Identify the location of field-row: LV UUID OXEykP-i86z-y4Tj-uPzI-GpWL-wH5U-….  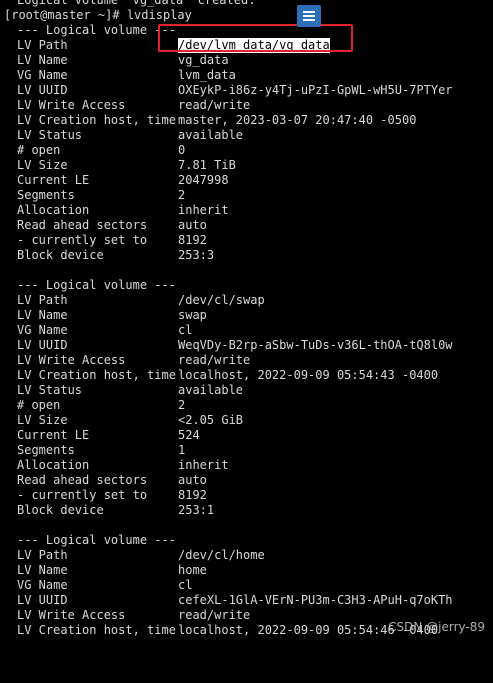
(246, 90).